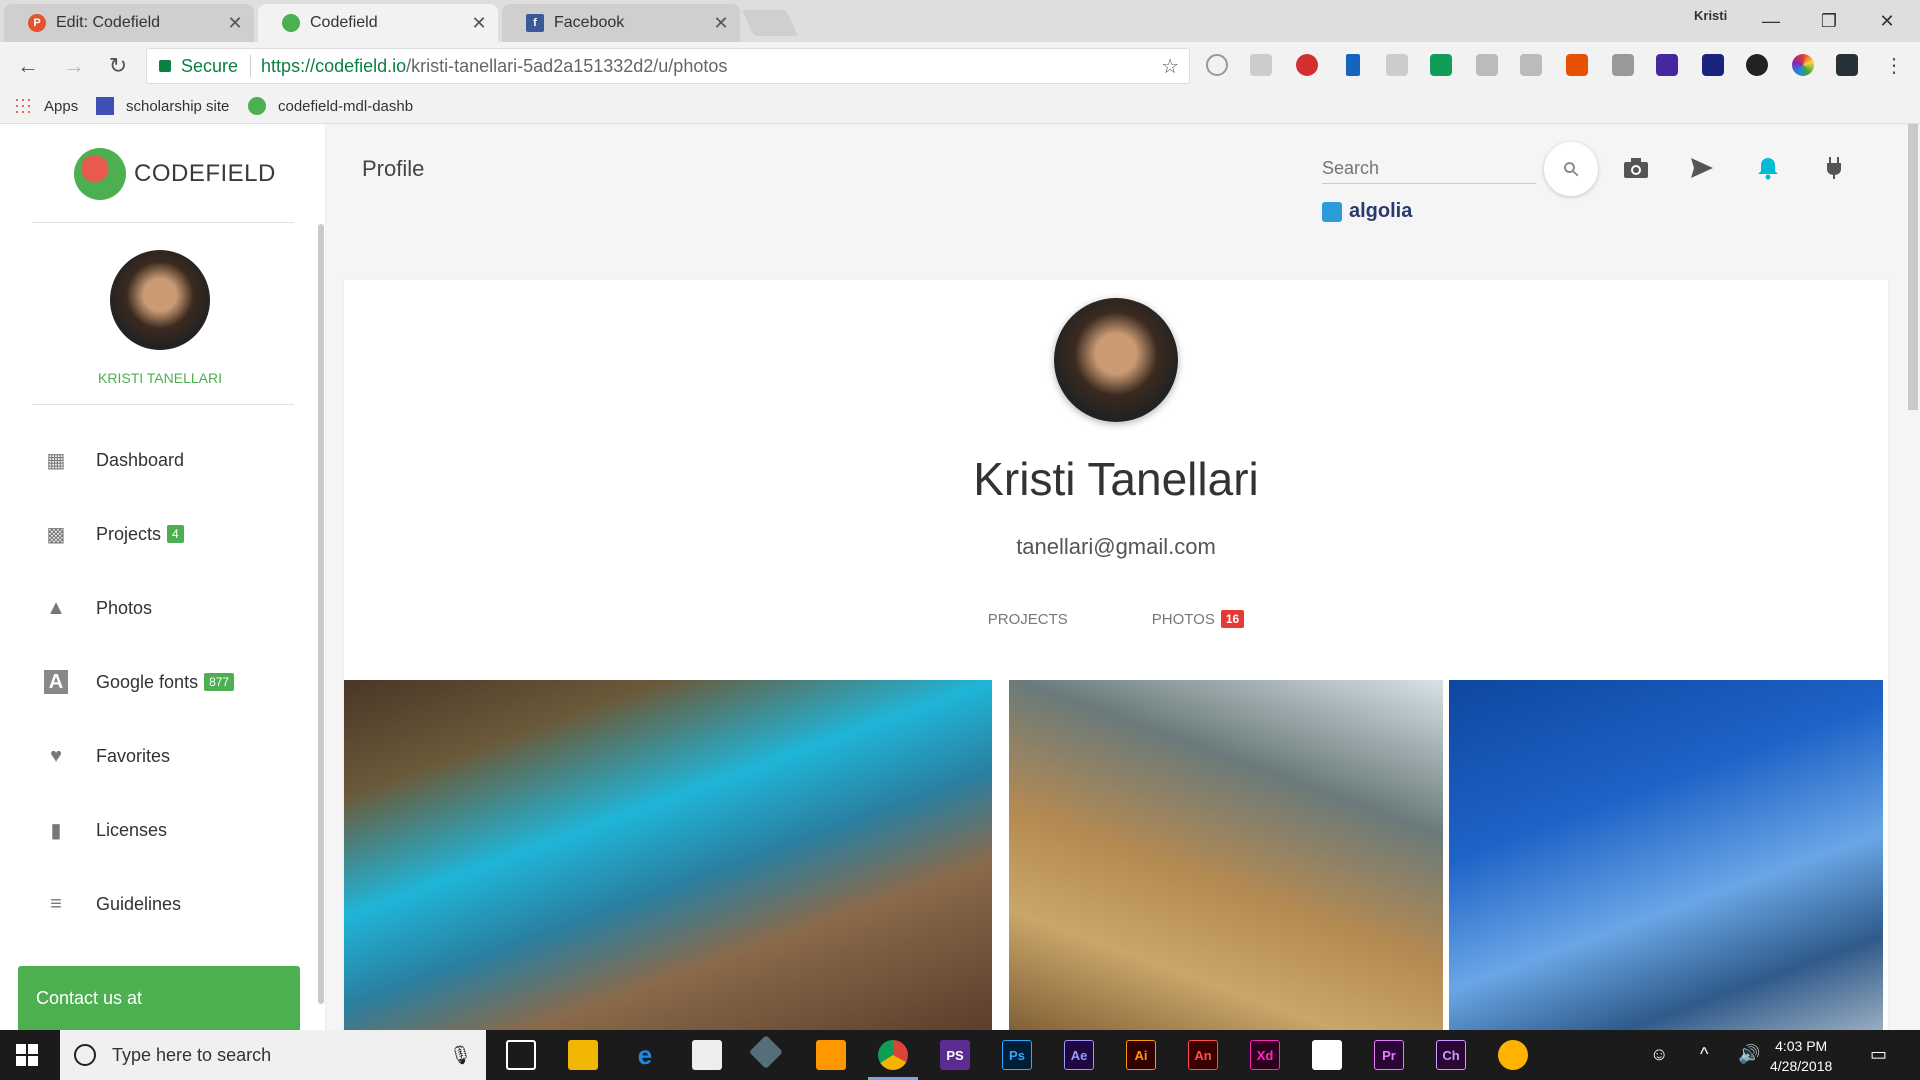 The image size is (1920, 1080). Describe the element at coordinates (583, 1055) in the screenshot. I see `file-explorer-icon` at that location.